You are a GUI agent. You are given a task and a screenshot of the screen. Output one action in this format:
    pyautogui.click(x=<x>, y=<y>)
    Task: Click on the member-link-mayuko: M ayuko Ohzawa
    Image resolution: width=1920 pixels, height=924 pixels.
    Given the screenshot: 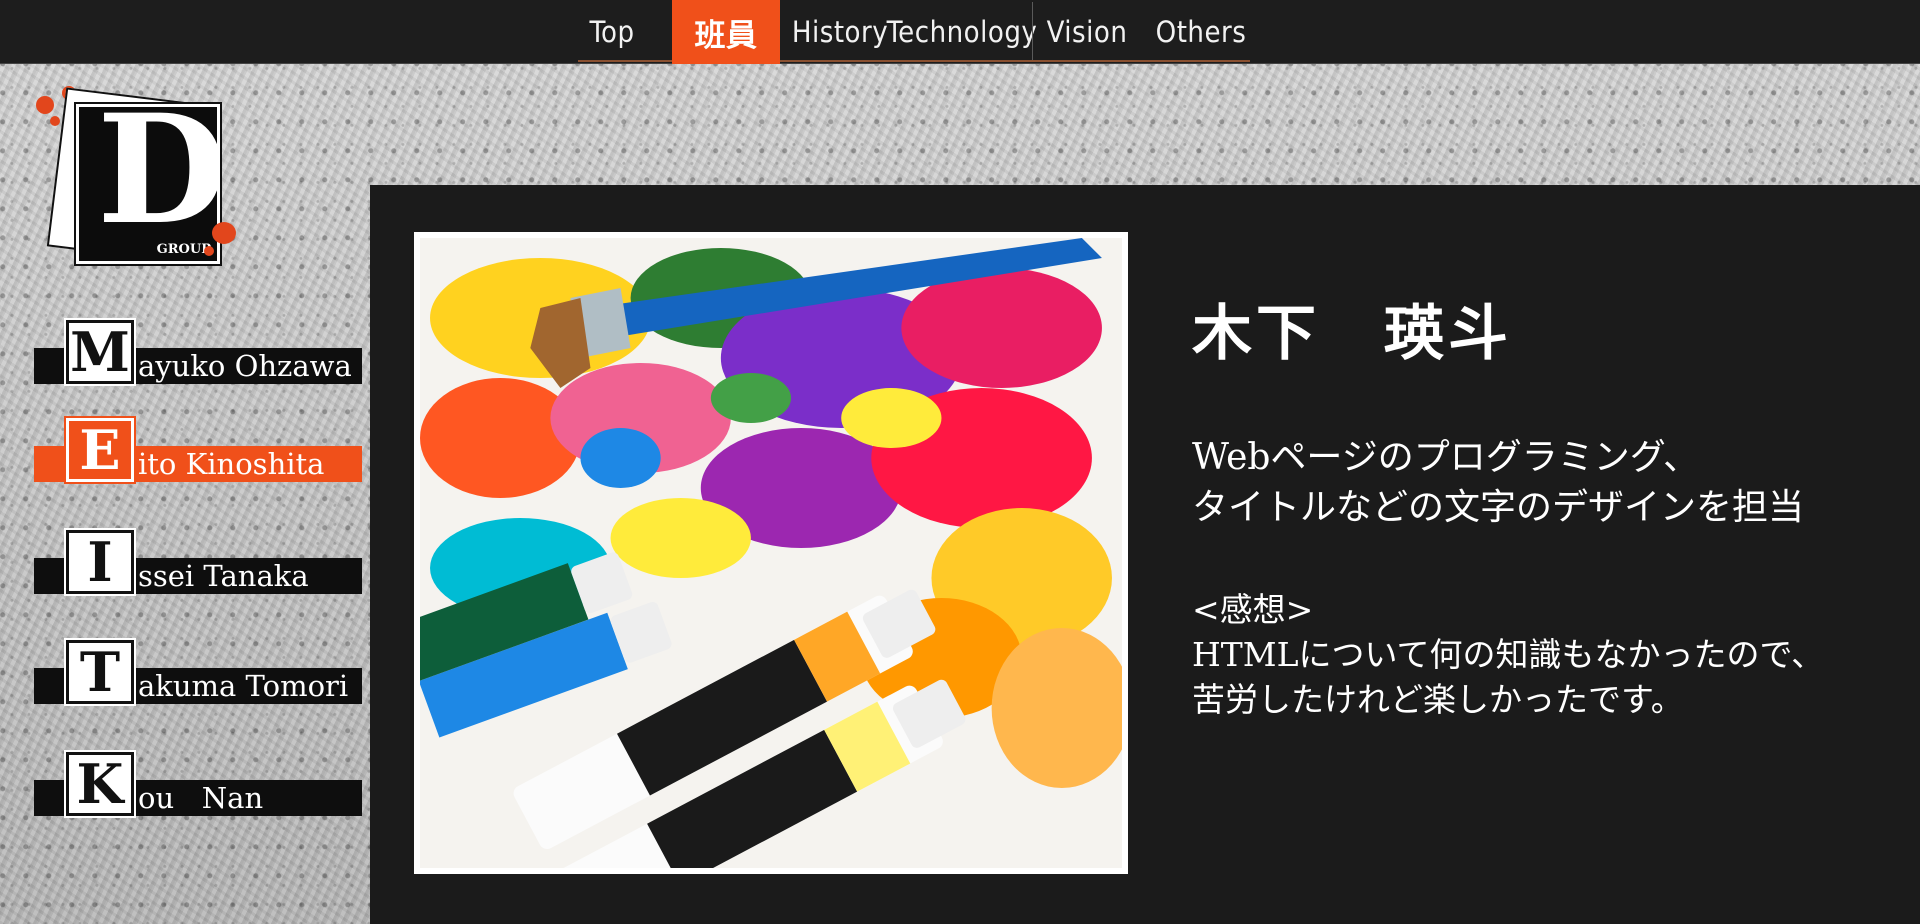 What is the action you would take?
    pyautogui.click(x=198, y=354)
    